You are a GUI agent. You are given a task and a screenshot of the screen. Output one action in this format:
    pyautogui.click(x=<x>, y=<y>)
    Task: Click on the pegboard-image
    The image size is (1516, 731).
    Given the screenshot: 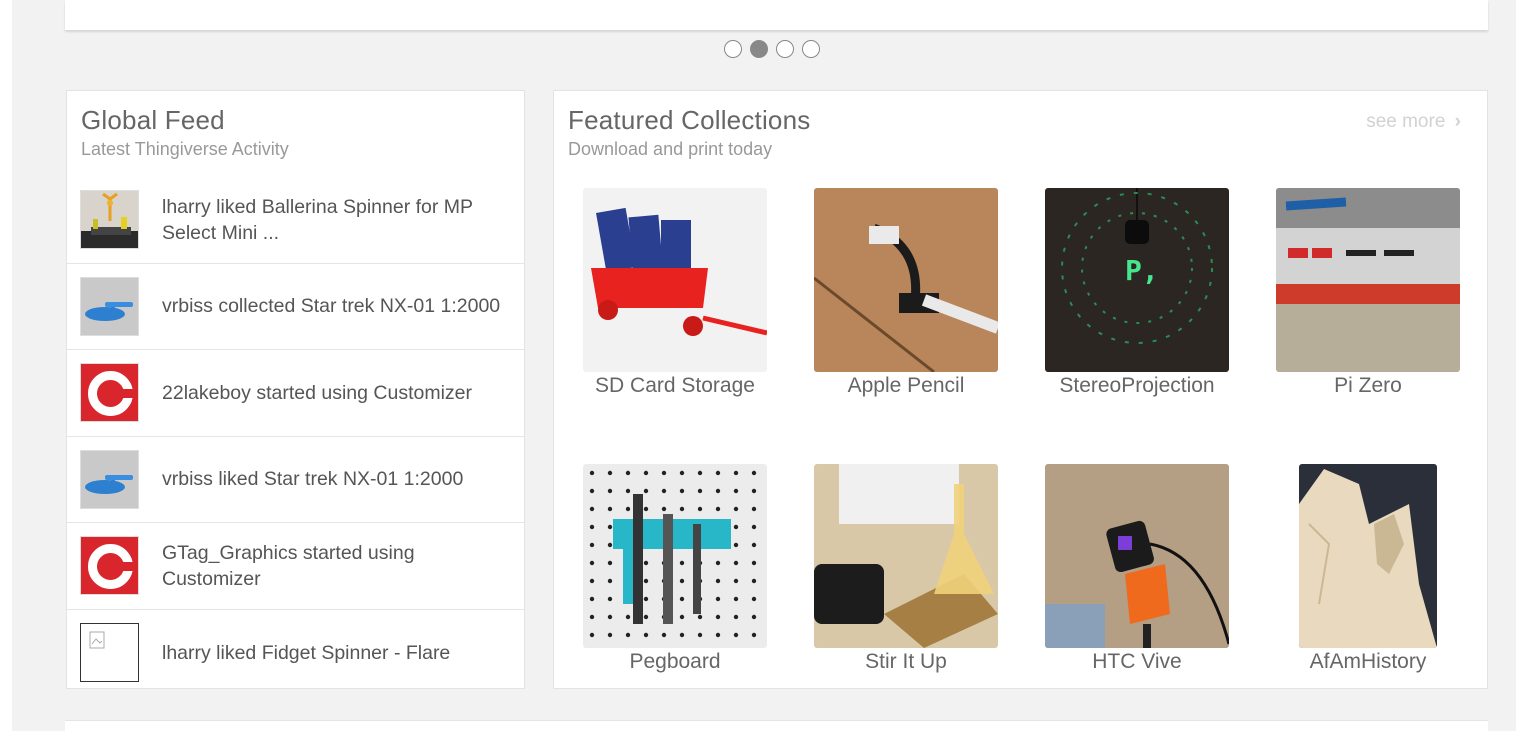 What is the action you would take?
    pyautogui.click(x=675, y=556)
    